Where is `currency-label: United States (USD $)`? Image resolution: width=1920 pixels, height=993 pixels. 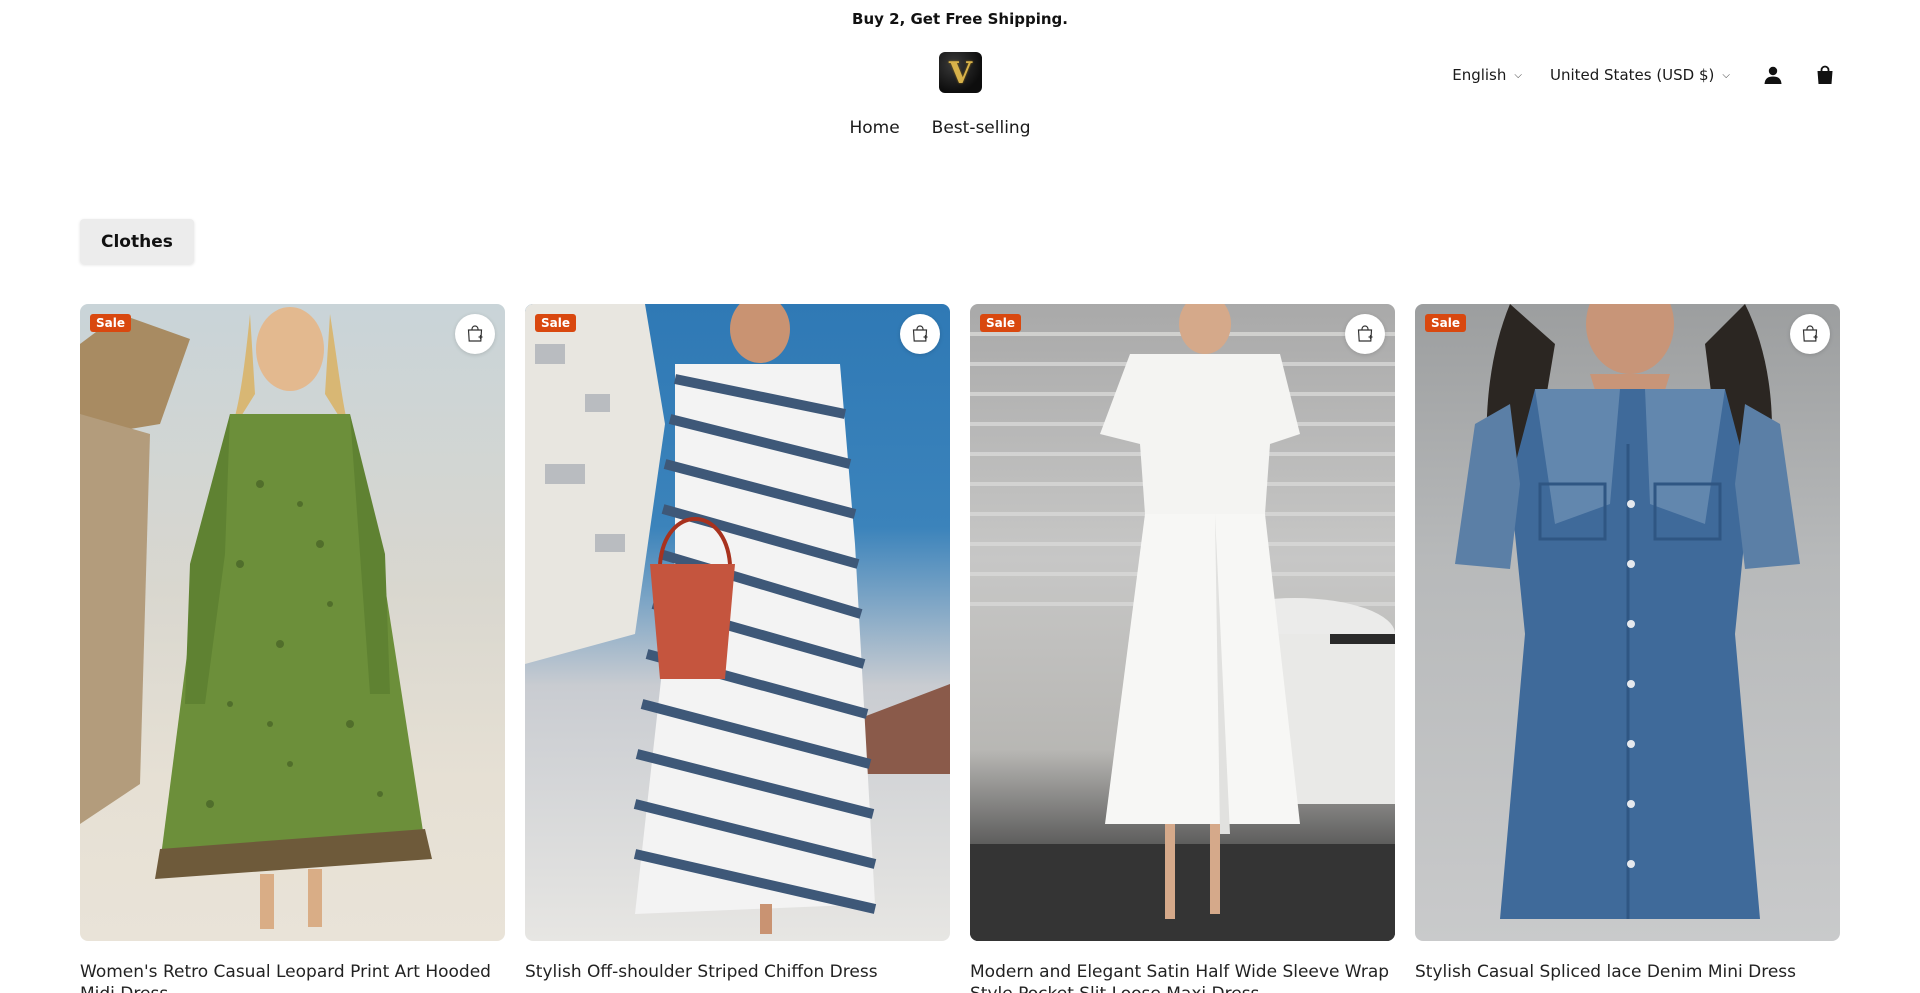
currency-label: United States (USD $) is located at coordinates (1632, 75).